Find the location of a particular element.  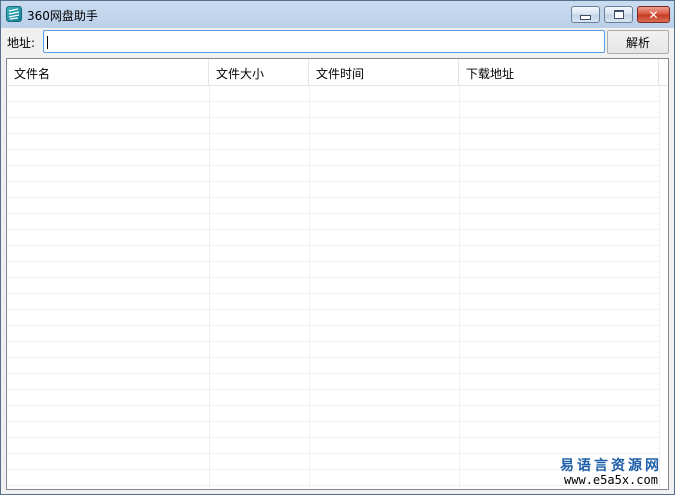

close-icon: ✕ is located at coordinates (653, 14).